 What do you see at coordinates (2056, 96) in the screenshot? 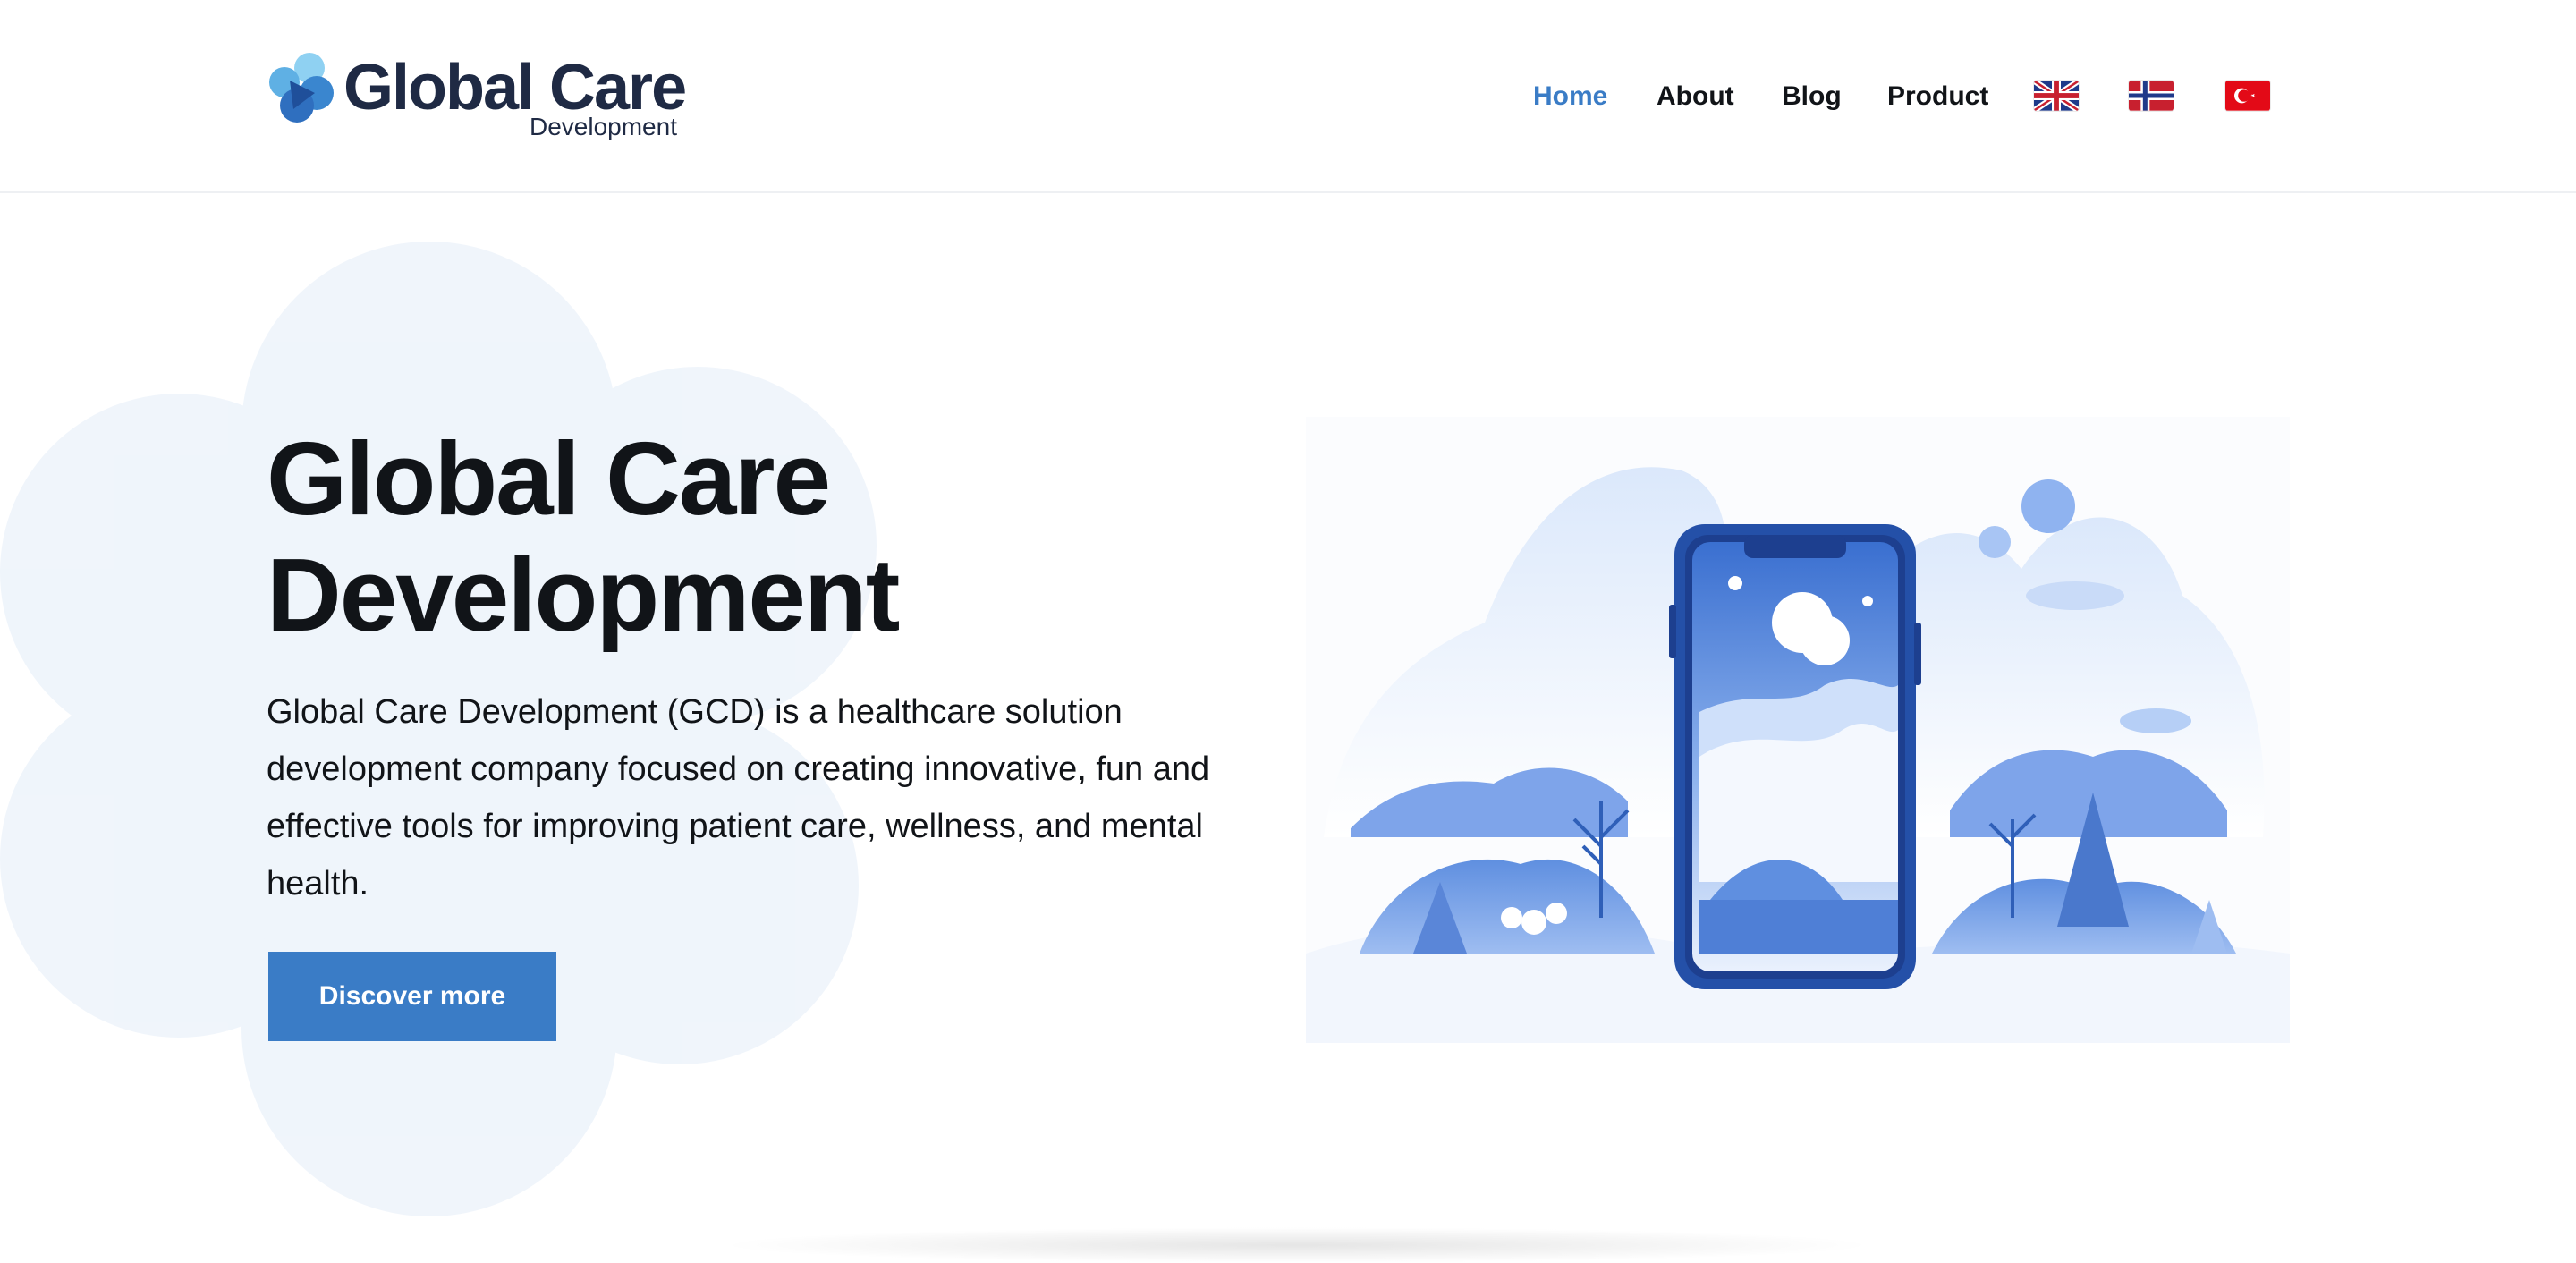
I see `uk-flag-icon` at bounding box center [2056, 96].